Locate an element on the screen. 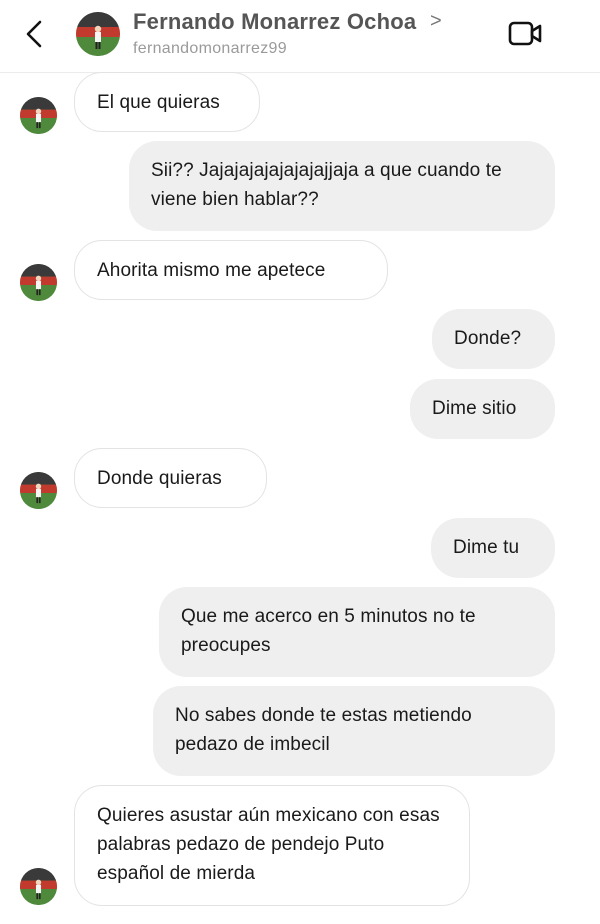  message-bubble-incoming: Donde quieras is located at coordinates (170, 478).